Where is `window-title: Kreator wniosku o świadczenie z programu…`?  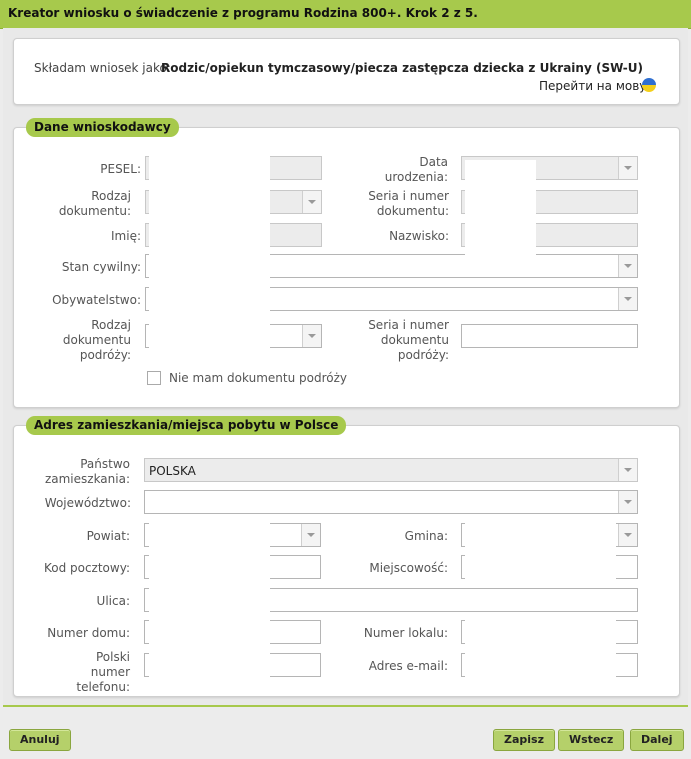 window-title: Kreator wniosku o świadczenie z programu… is located at coordinates (243, 13).